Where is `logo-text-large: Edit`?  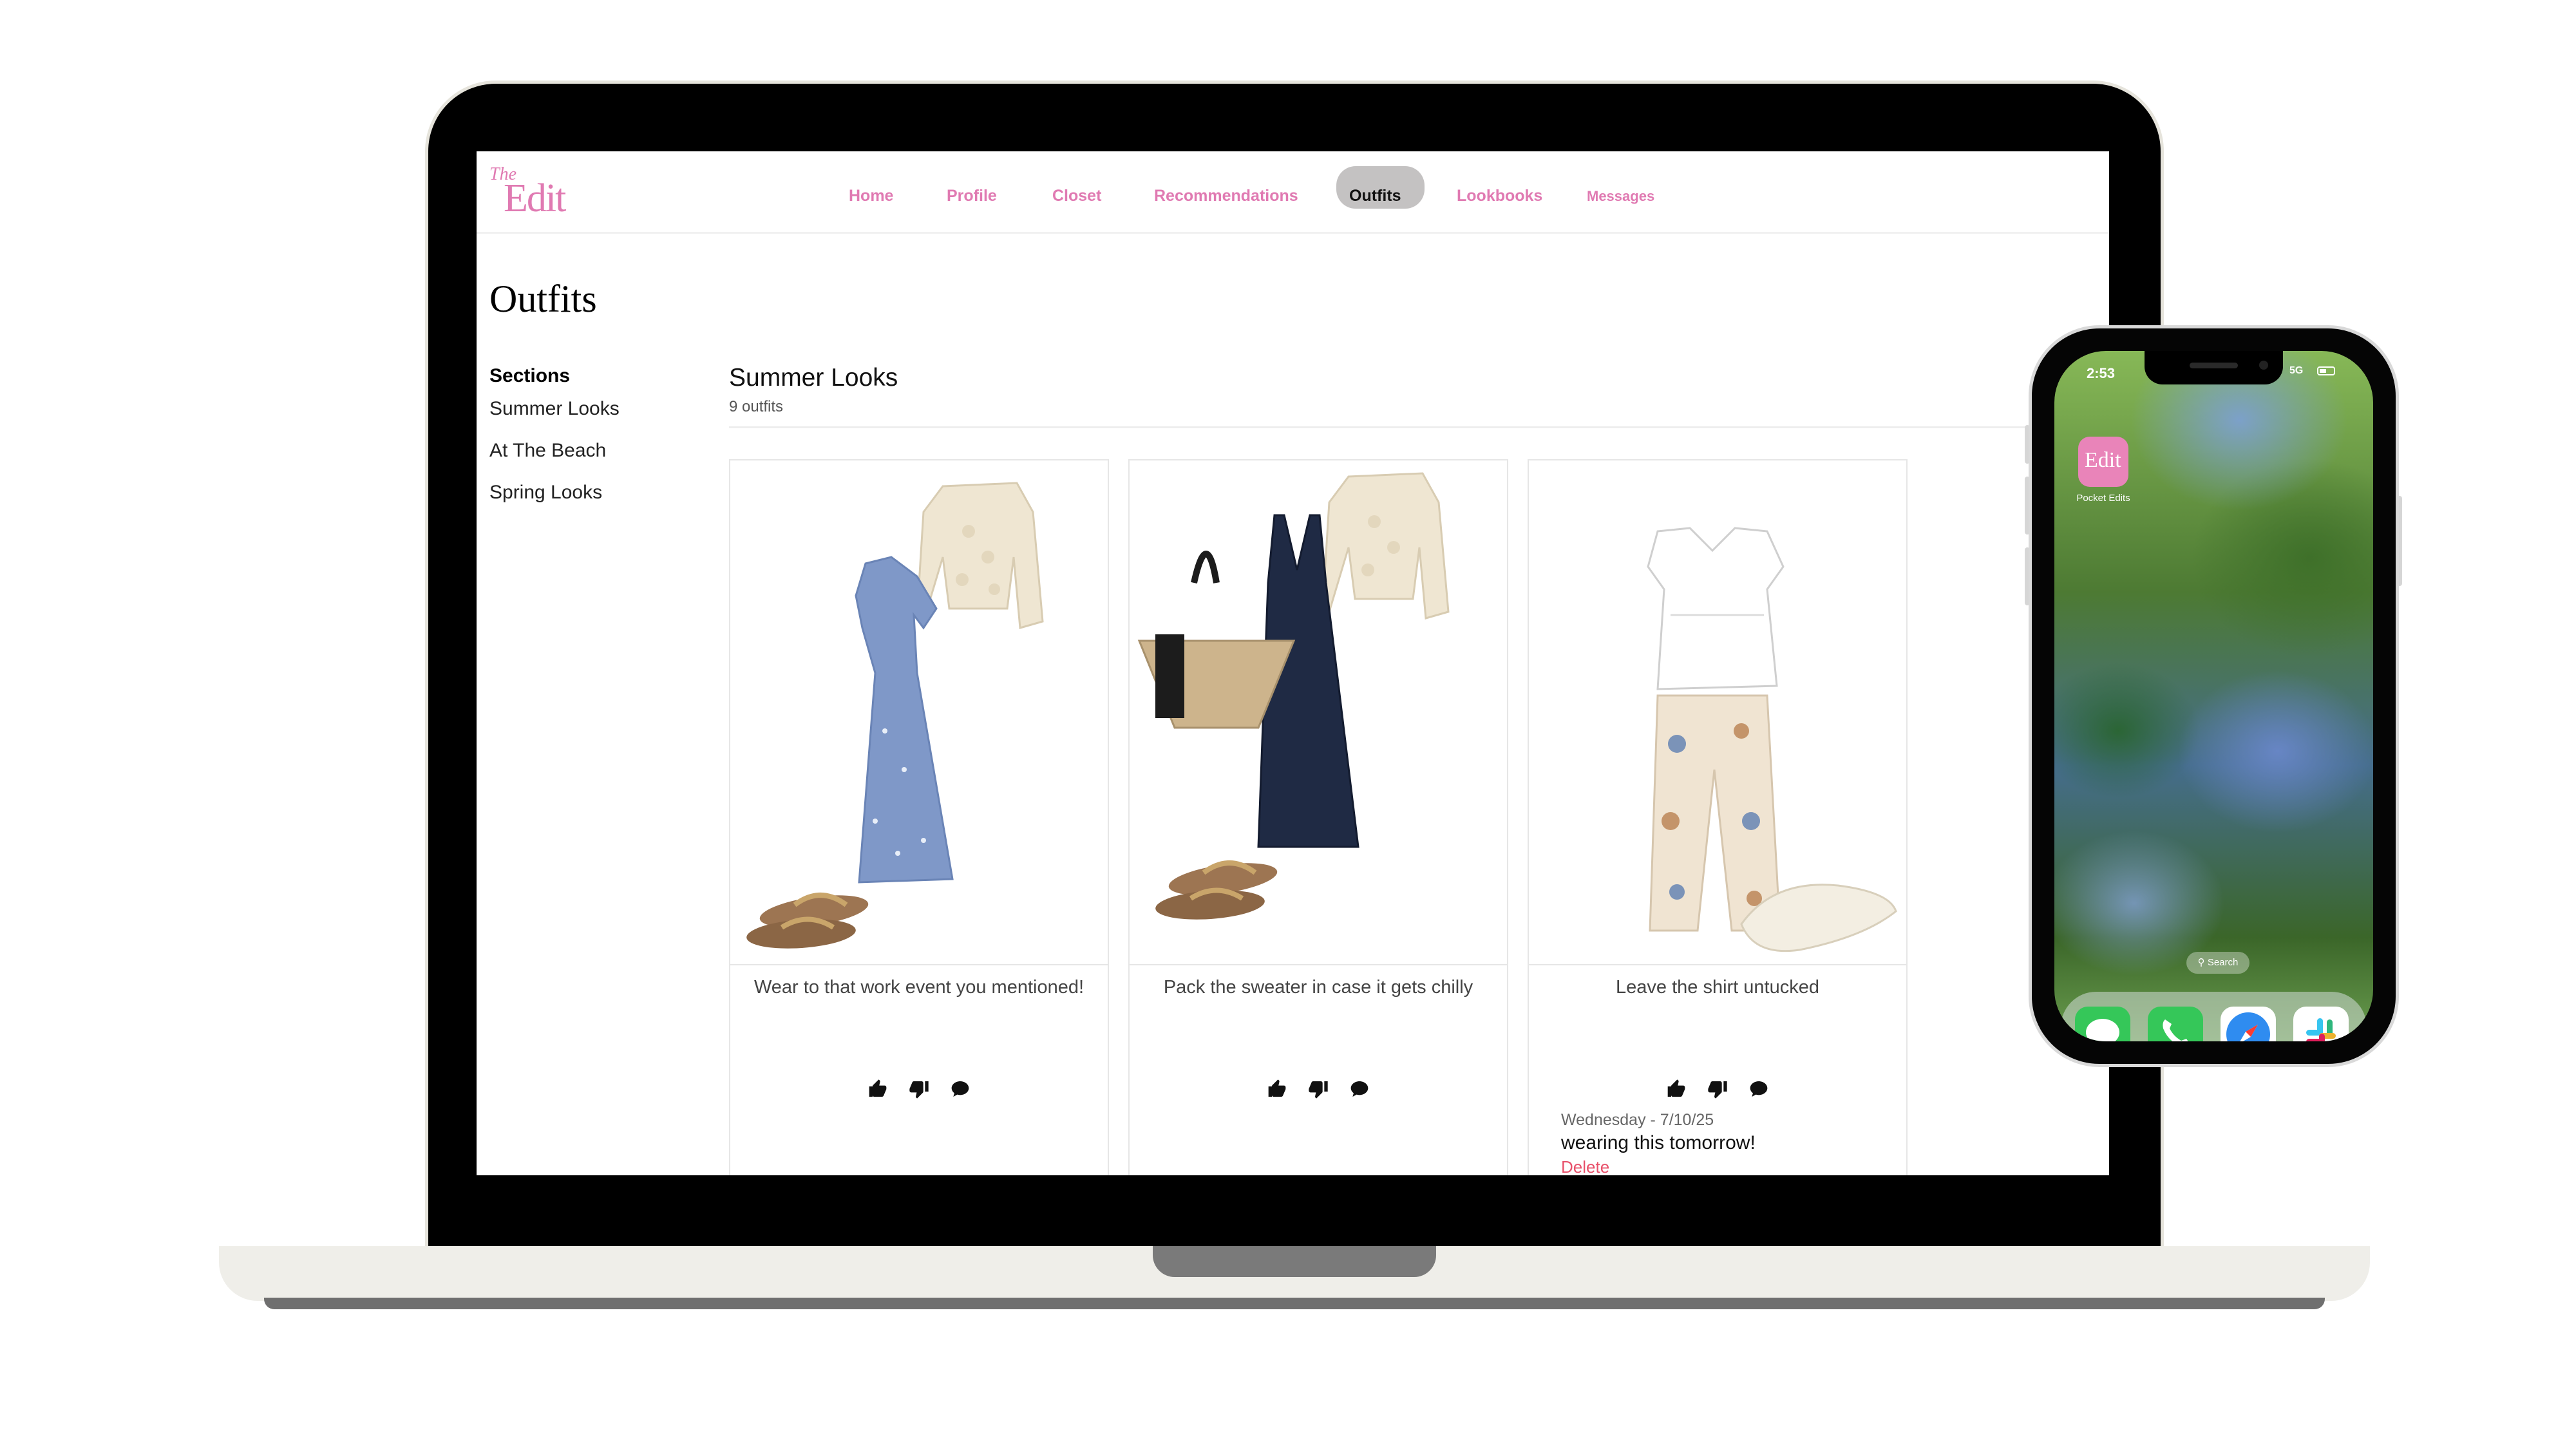
logo-text-large: Edit is located at coordinates (535, 198).